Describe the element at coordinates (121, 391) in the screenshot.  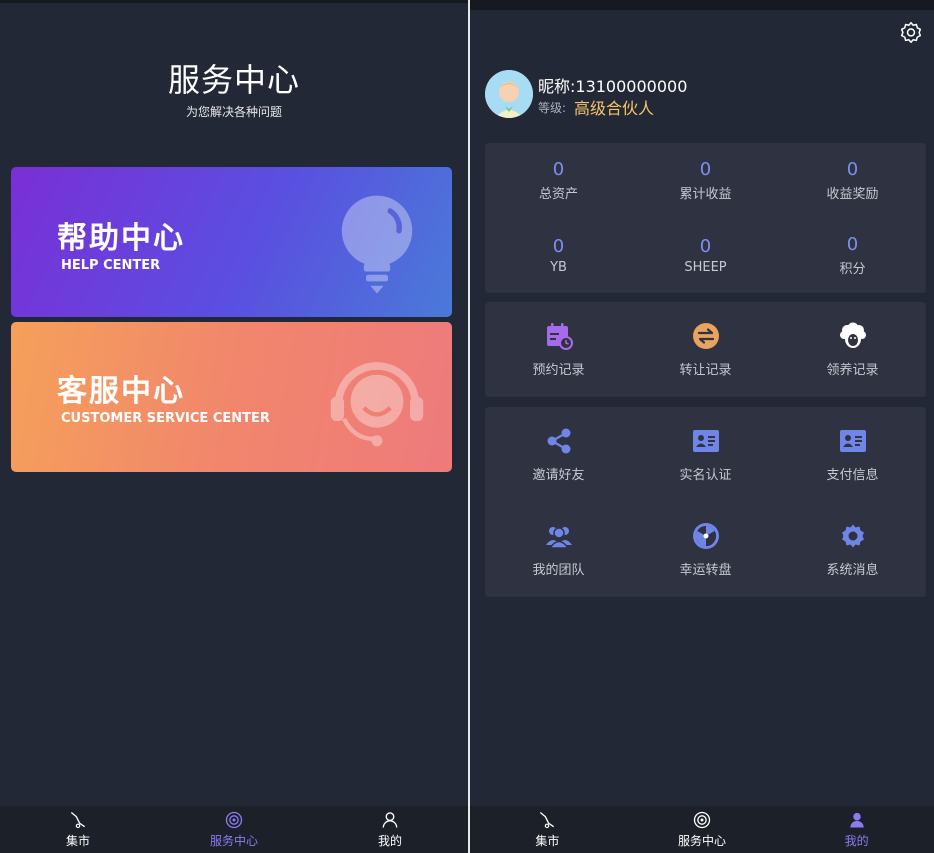
I see `customer-service-title: 客服中心` at that location.